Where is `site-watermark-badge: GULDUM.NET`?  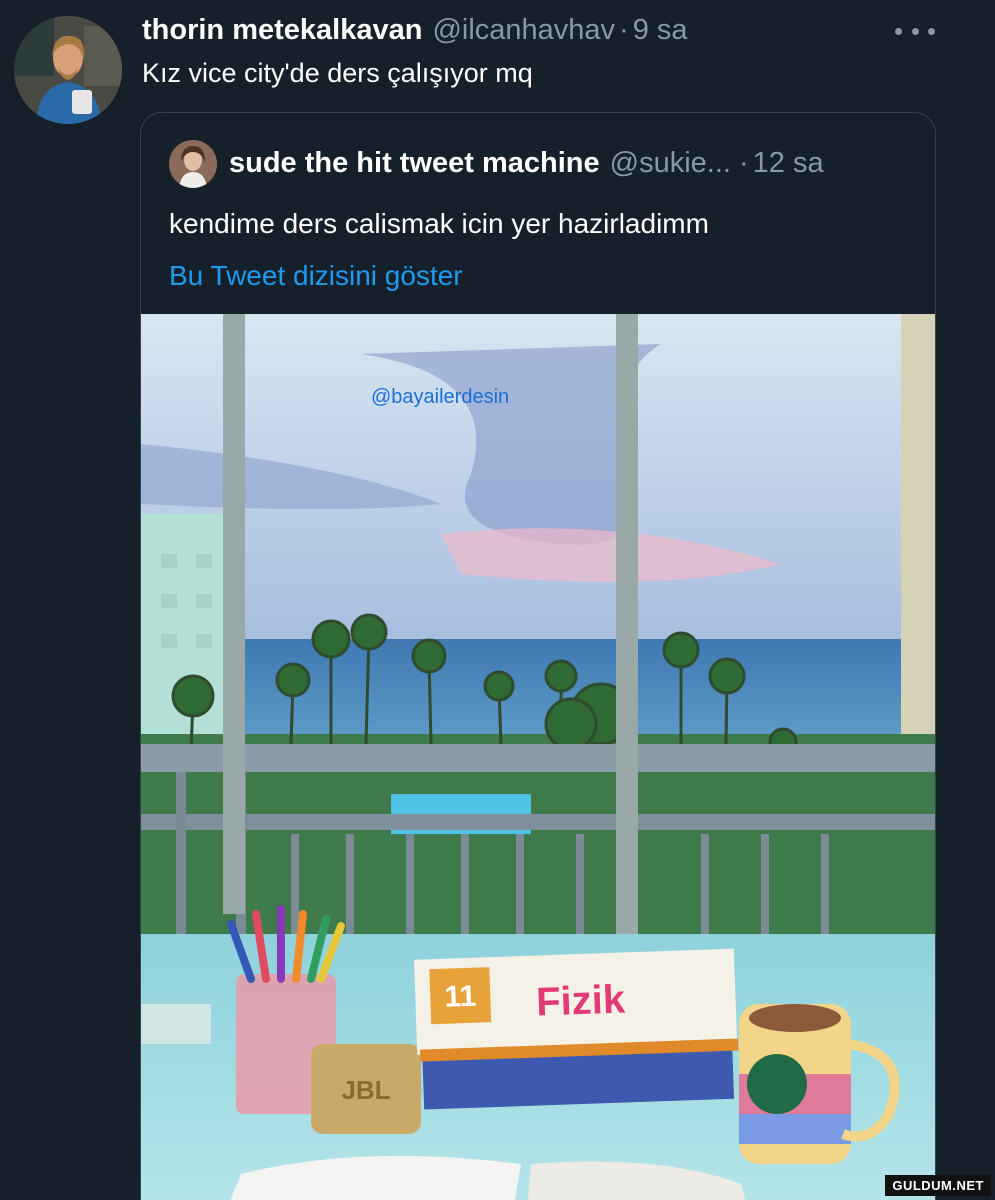 site-watermark-badge: GULDUM.NET is located at coordinates (938, 1185).